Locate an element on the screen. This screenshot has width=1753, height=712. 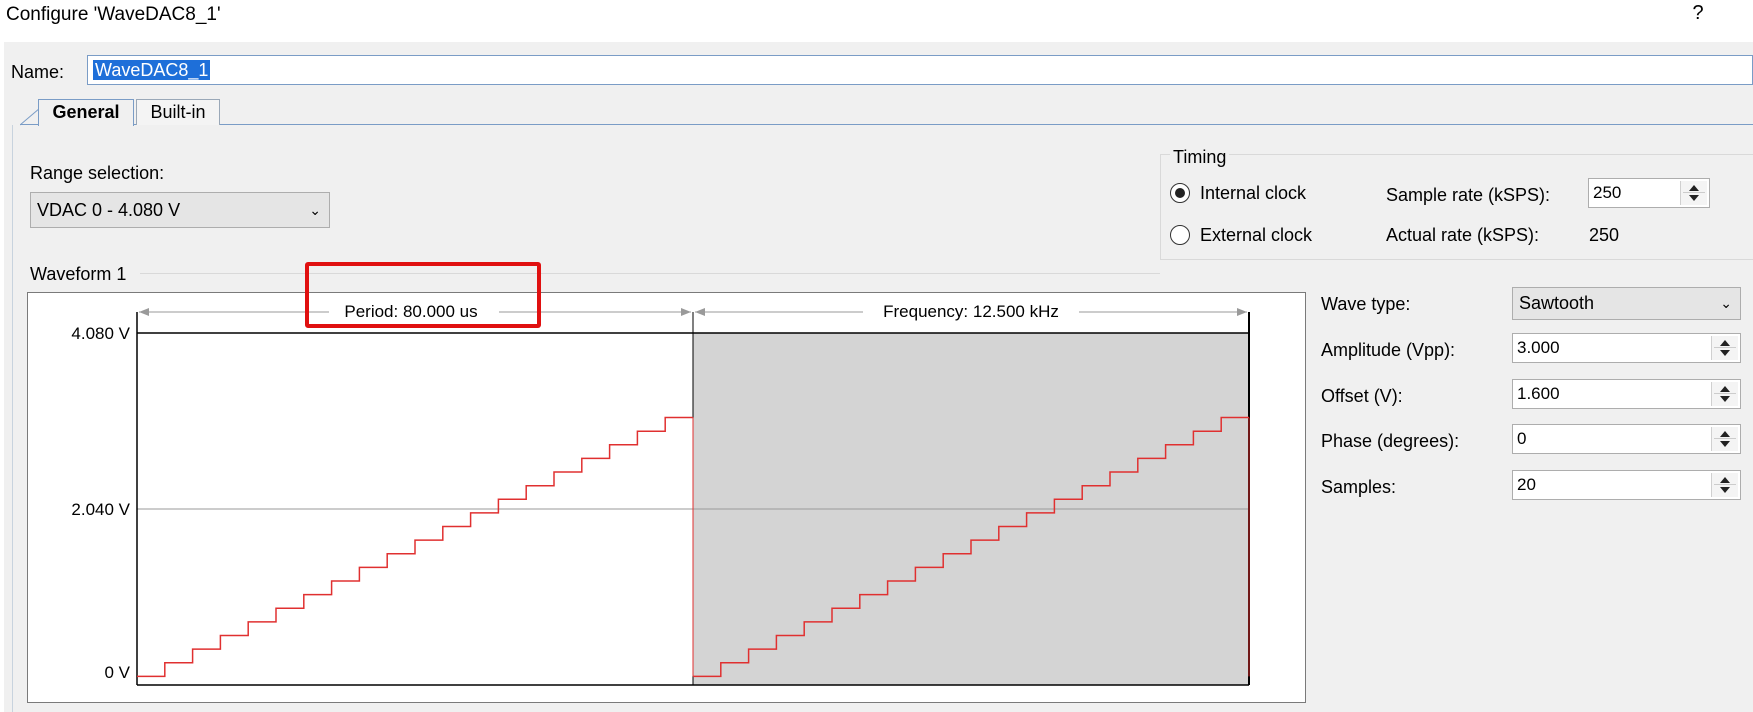
offset-spinbox: 1.600 is located at coordinates (1626, 394).